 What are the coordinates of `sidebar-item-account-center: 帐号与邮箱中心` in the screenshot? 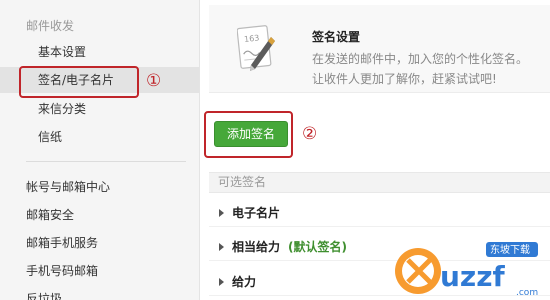 It's located at (99, 187).